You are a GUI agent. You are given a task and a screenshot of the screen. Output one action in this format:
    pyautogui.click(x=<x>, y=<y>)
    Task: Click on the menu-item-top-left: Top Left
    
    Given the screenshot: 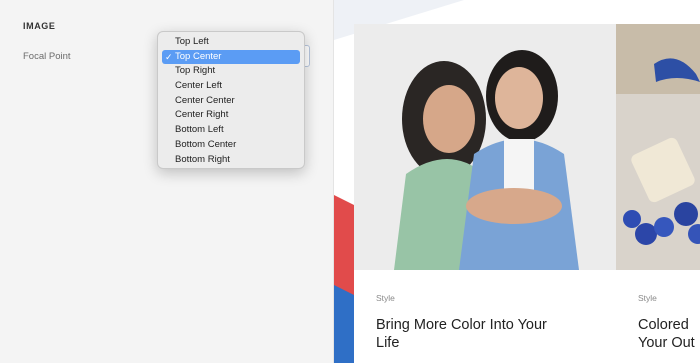 What is the action you would take?
    pyautogui.click(x=231, y=42)
    